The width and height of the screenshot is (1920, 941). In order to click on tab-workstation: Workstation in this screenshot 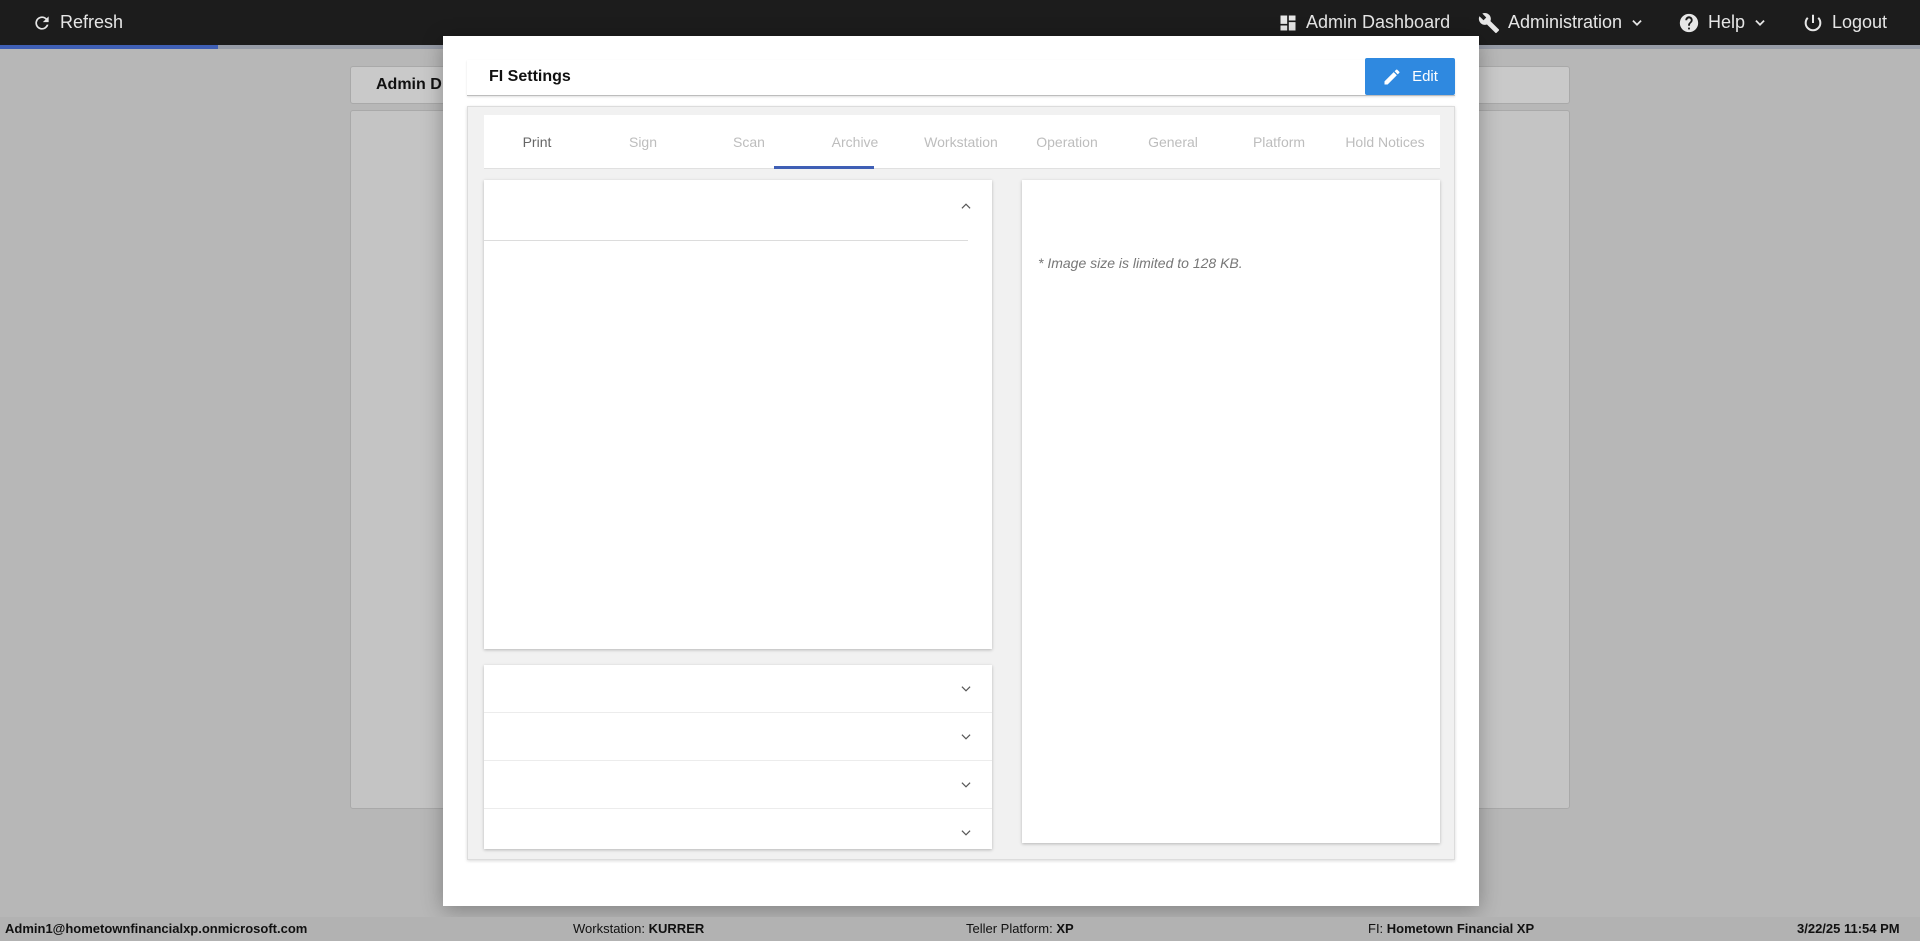, I will do `click(961, 142)`.